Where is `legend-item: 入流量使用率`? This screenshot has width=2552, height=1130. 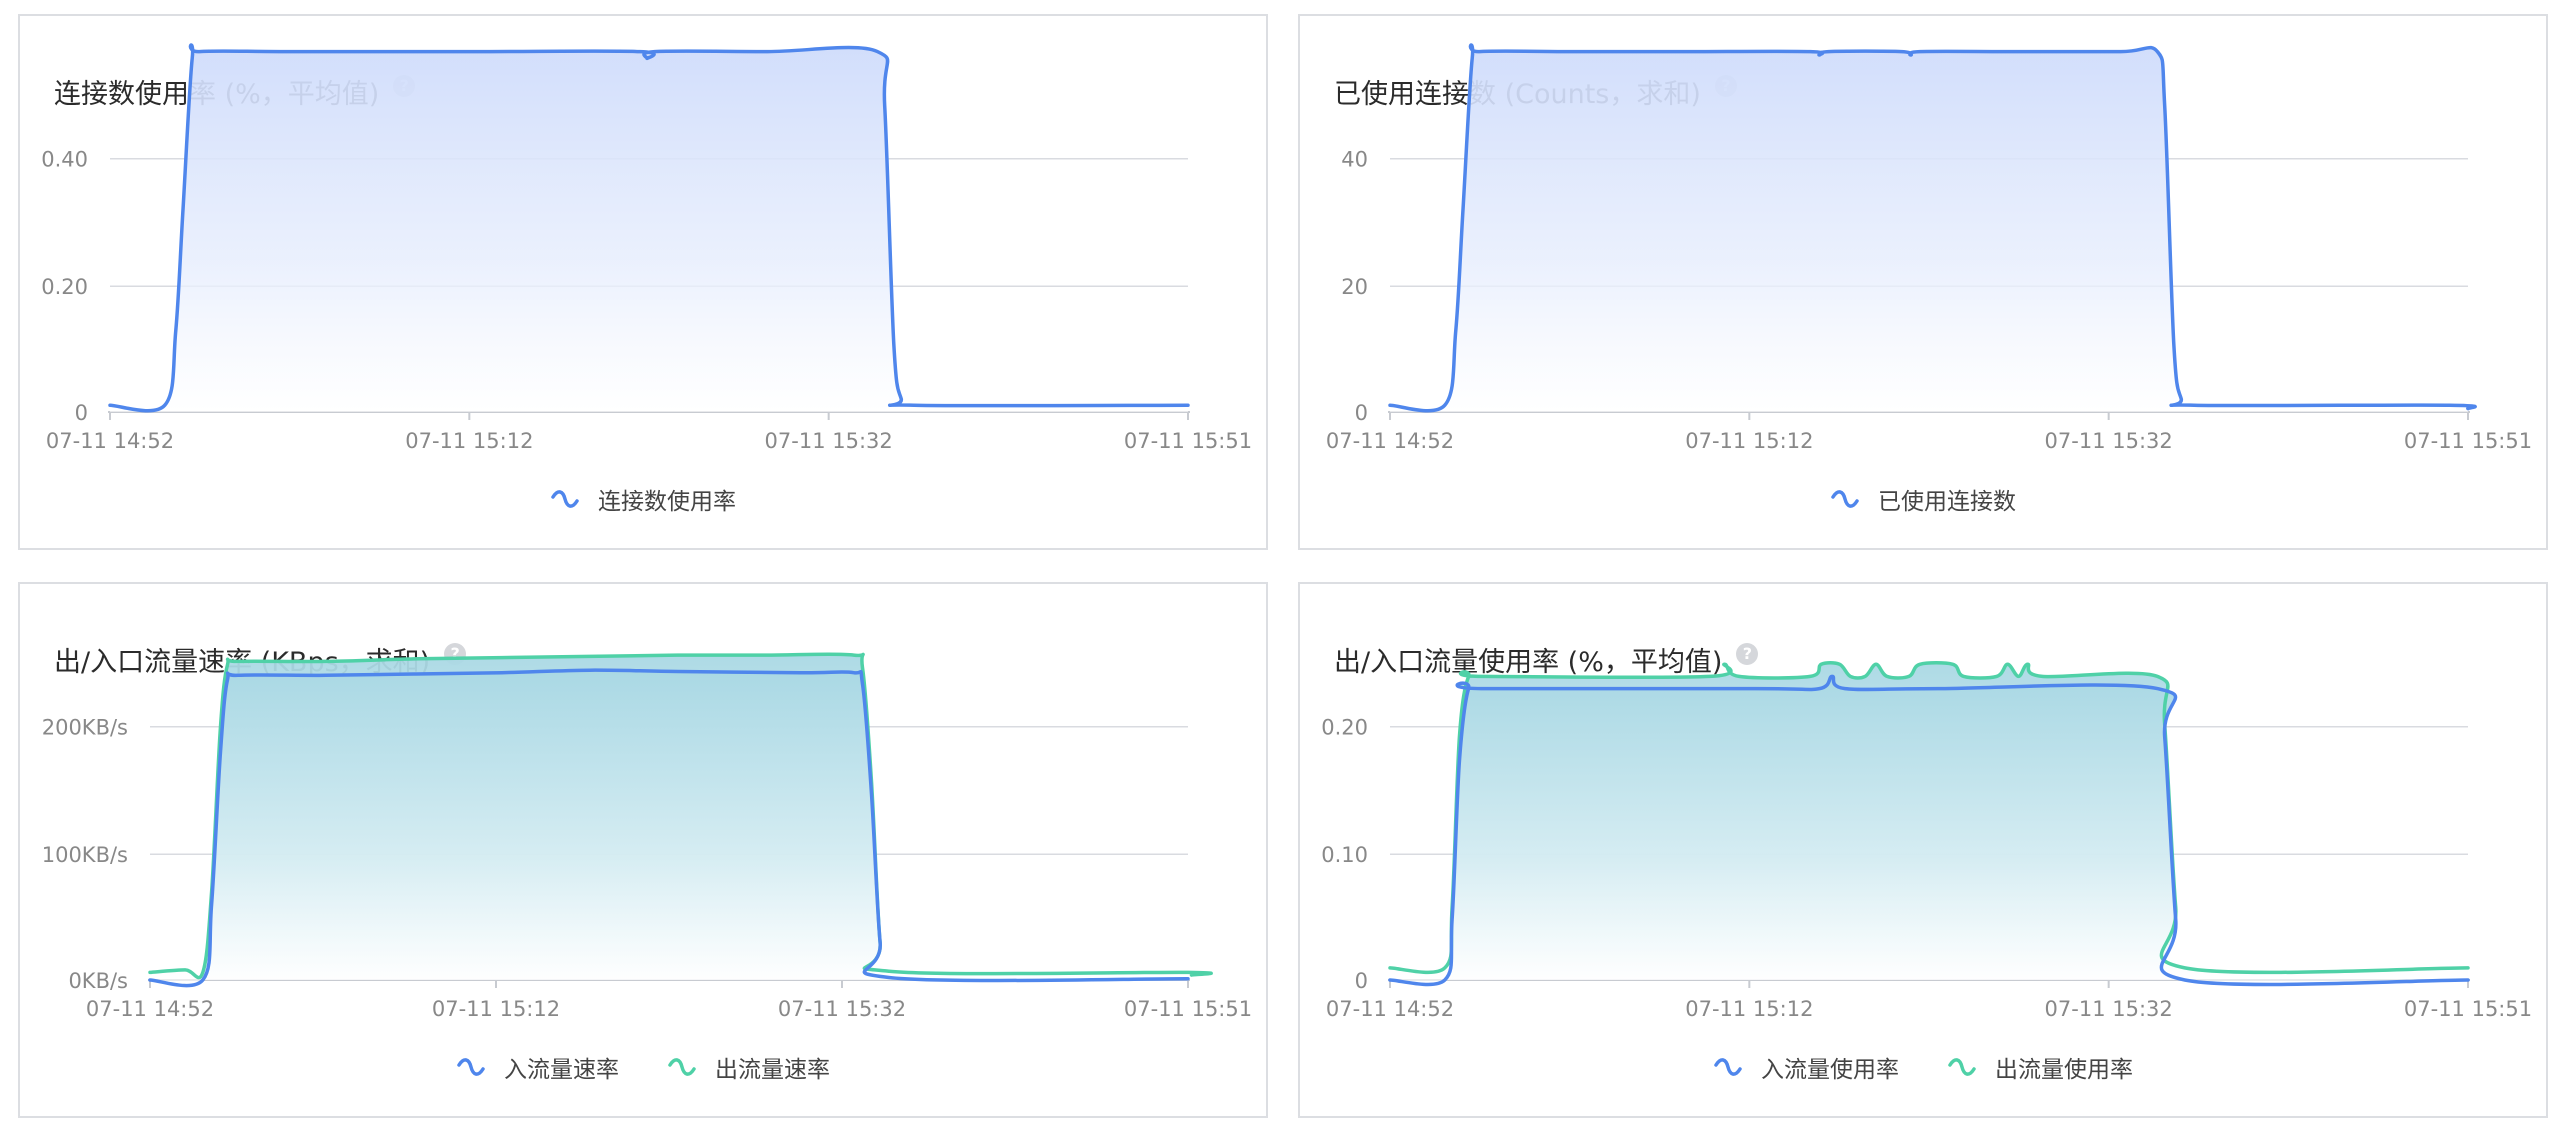
legend-item: 入流量使用率 is located at coordinates (1806, 1067).